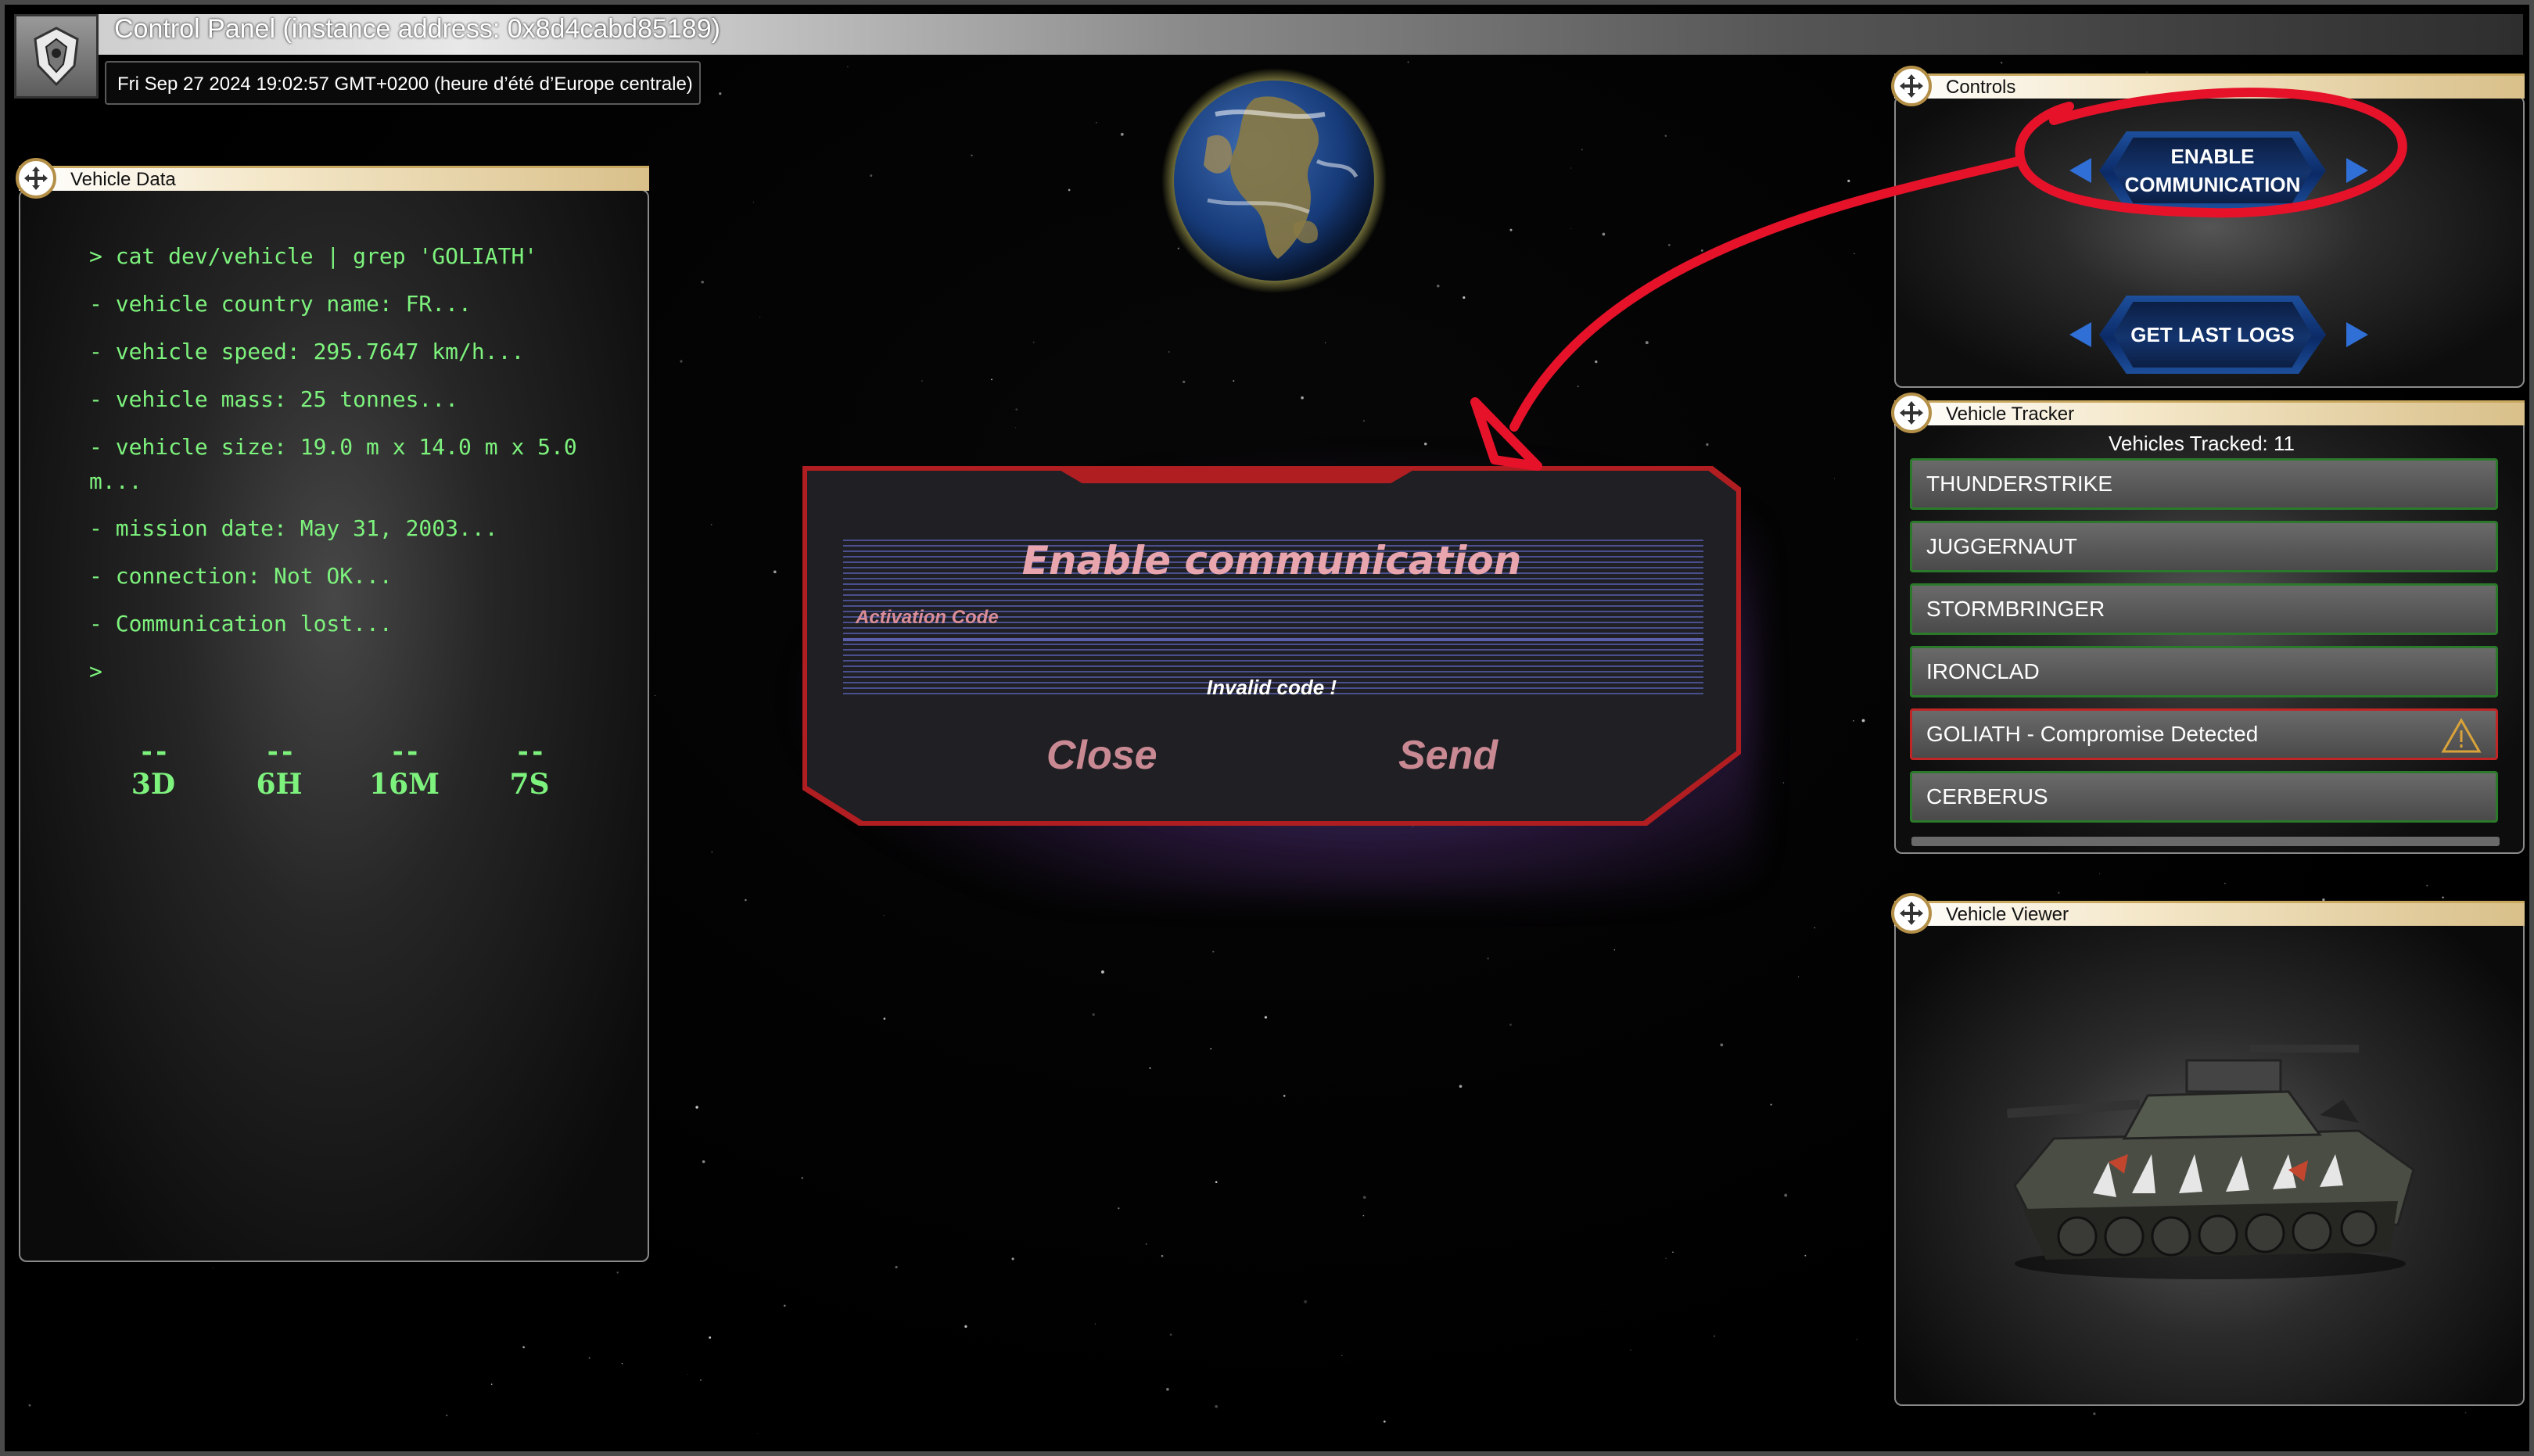 This screenshot has height=1456, width=2534. I want to click on tracker-item-label: JUGGERNAUT, so click(2001, 546).